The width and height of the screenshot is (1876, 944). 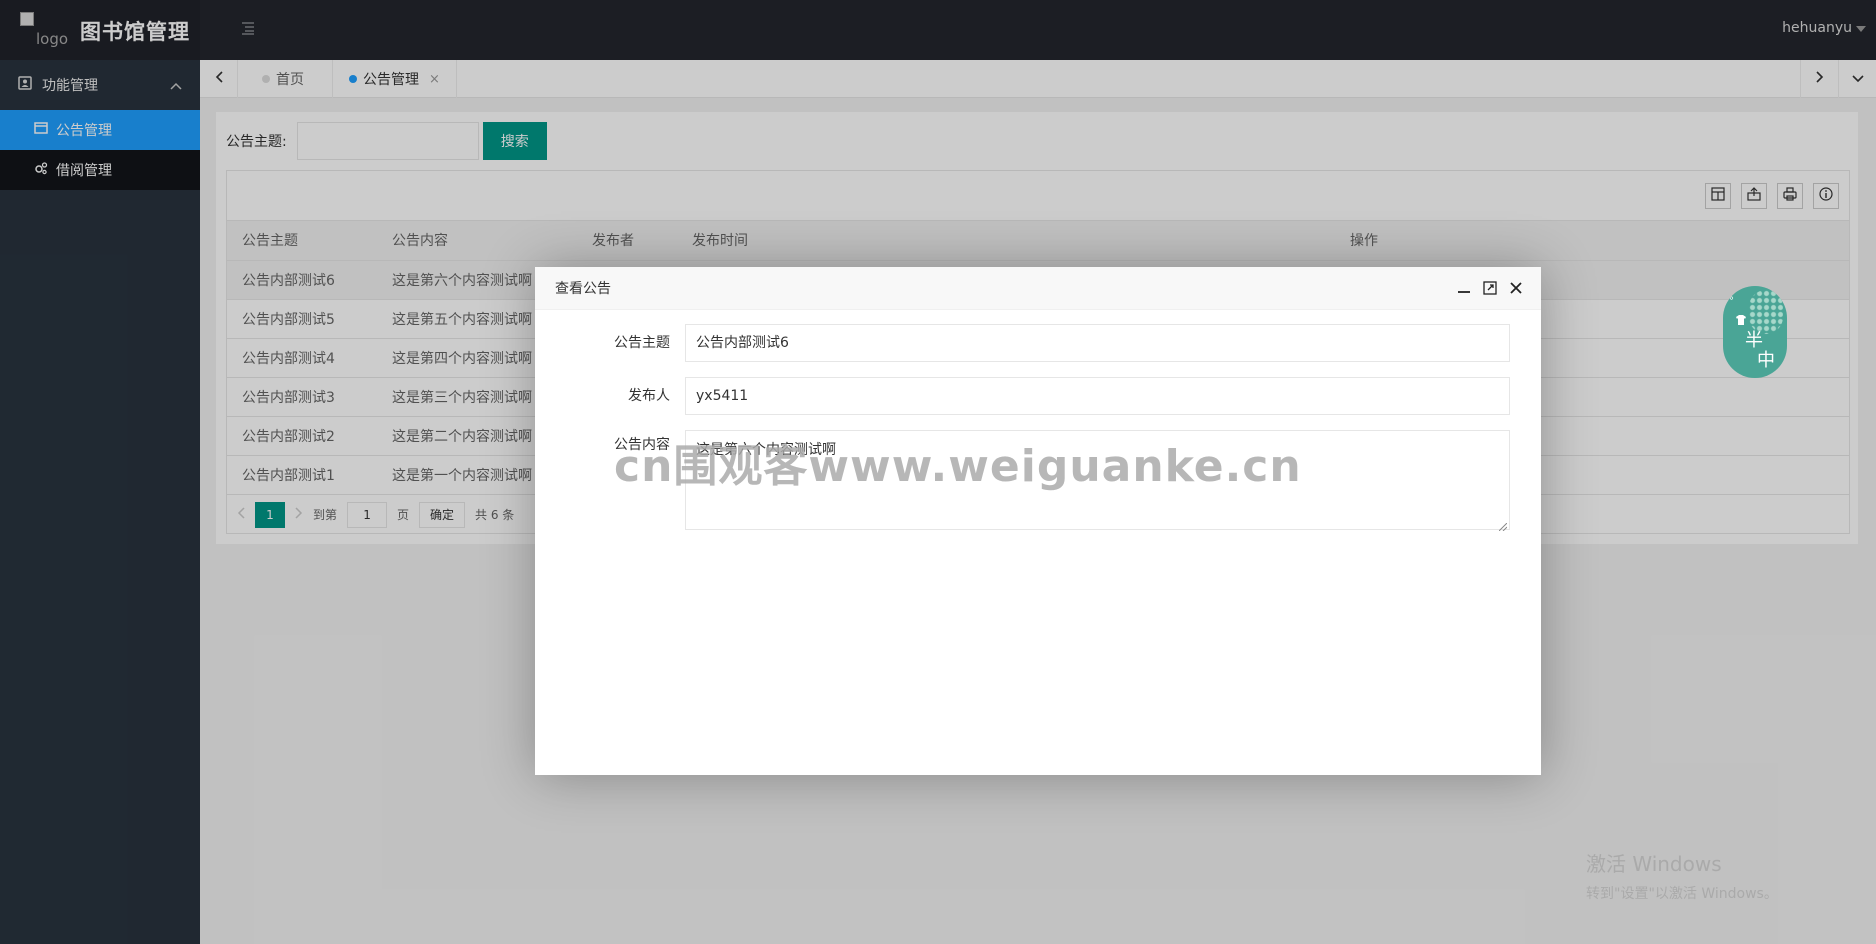 I want to click on form-row-publisher: 发布人 yx5411, so click(x=1022, y=396).